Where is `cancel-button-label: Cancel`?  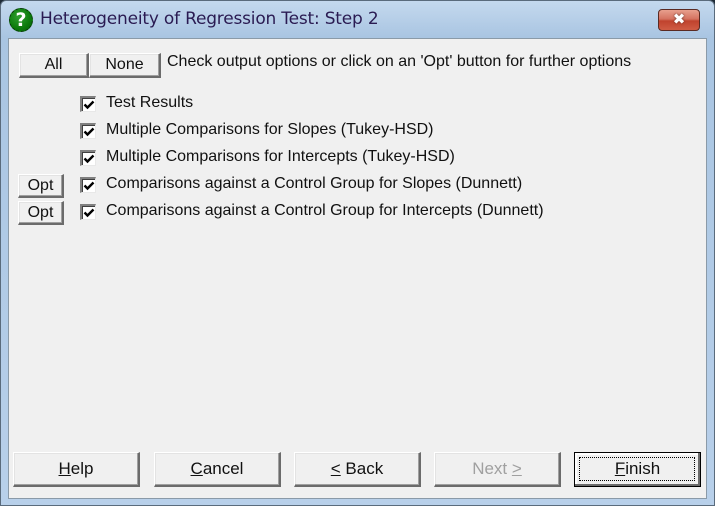
cancel-button-label: Cancel is located at coordinates (217, 468).